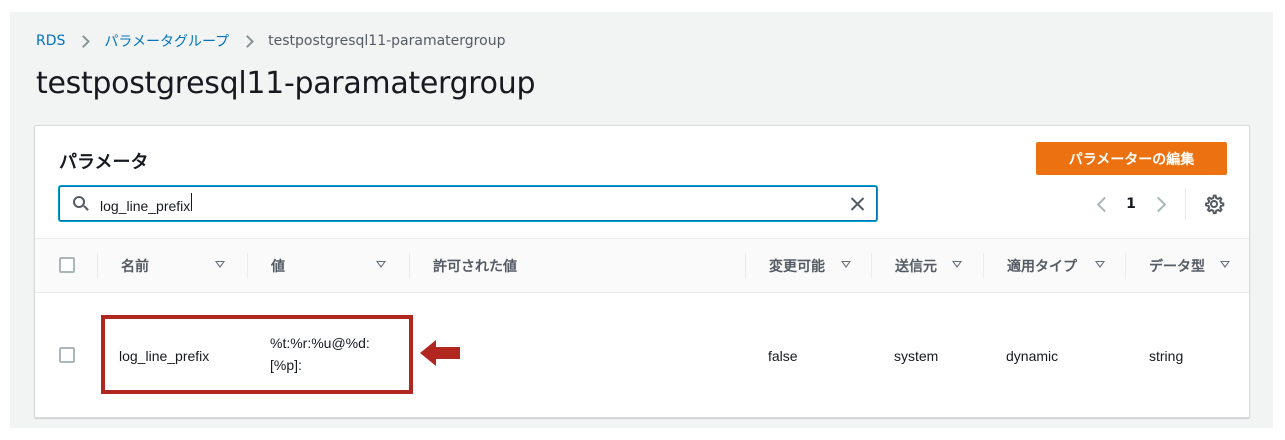  I want to click on pagination: 1, so click(1131, 204).